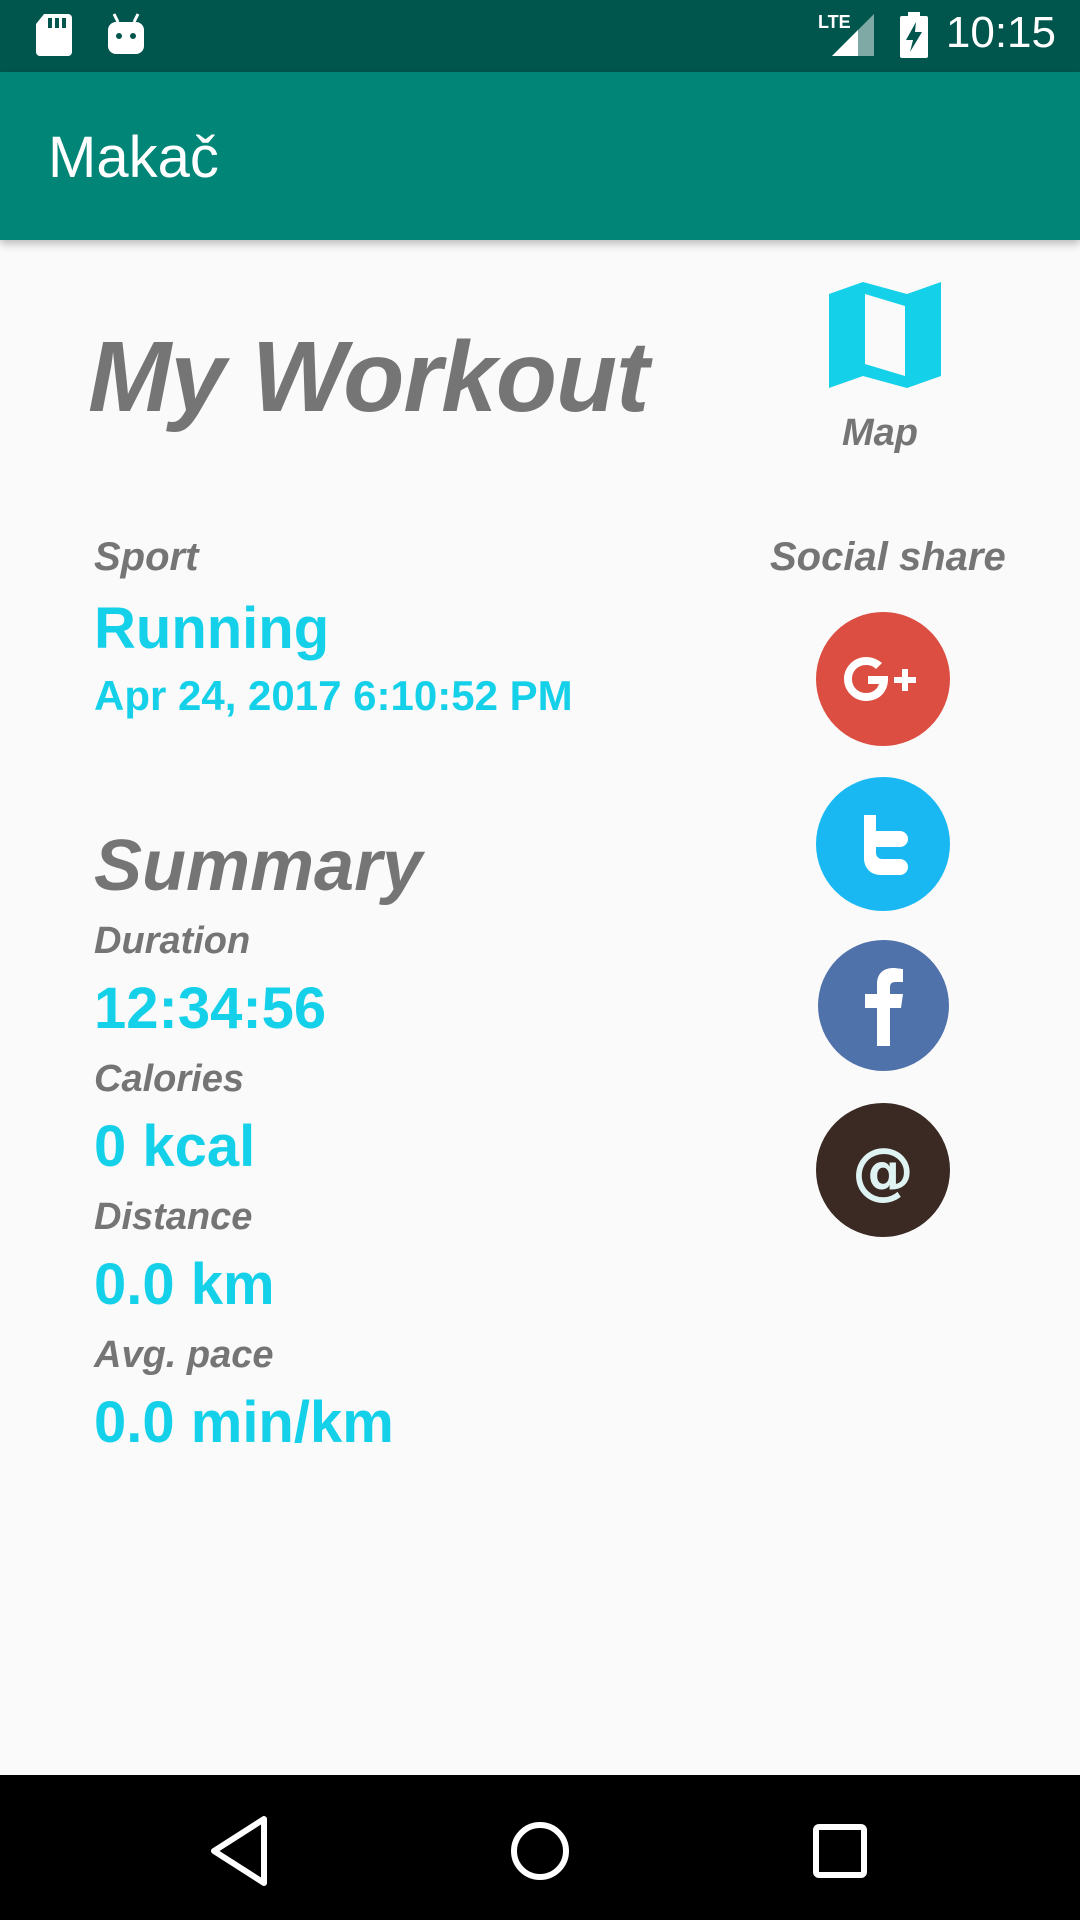 The image size is (1080, 1920). I want to click on map-icon, so click(885, 335).